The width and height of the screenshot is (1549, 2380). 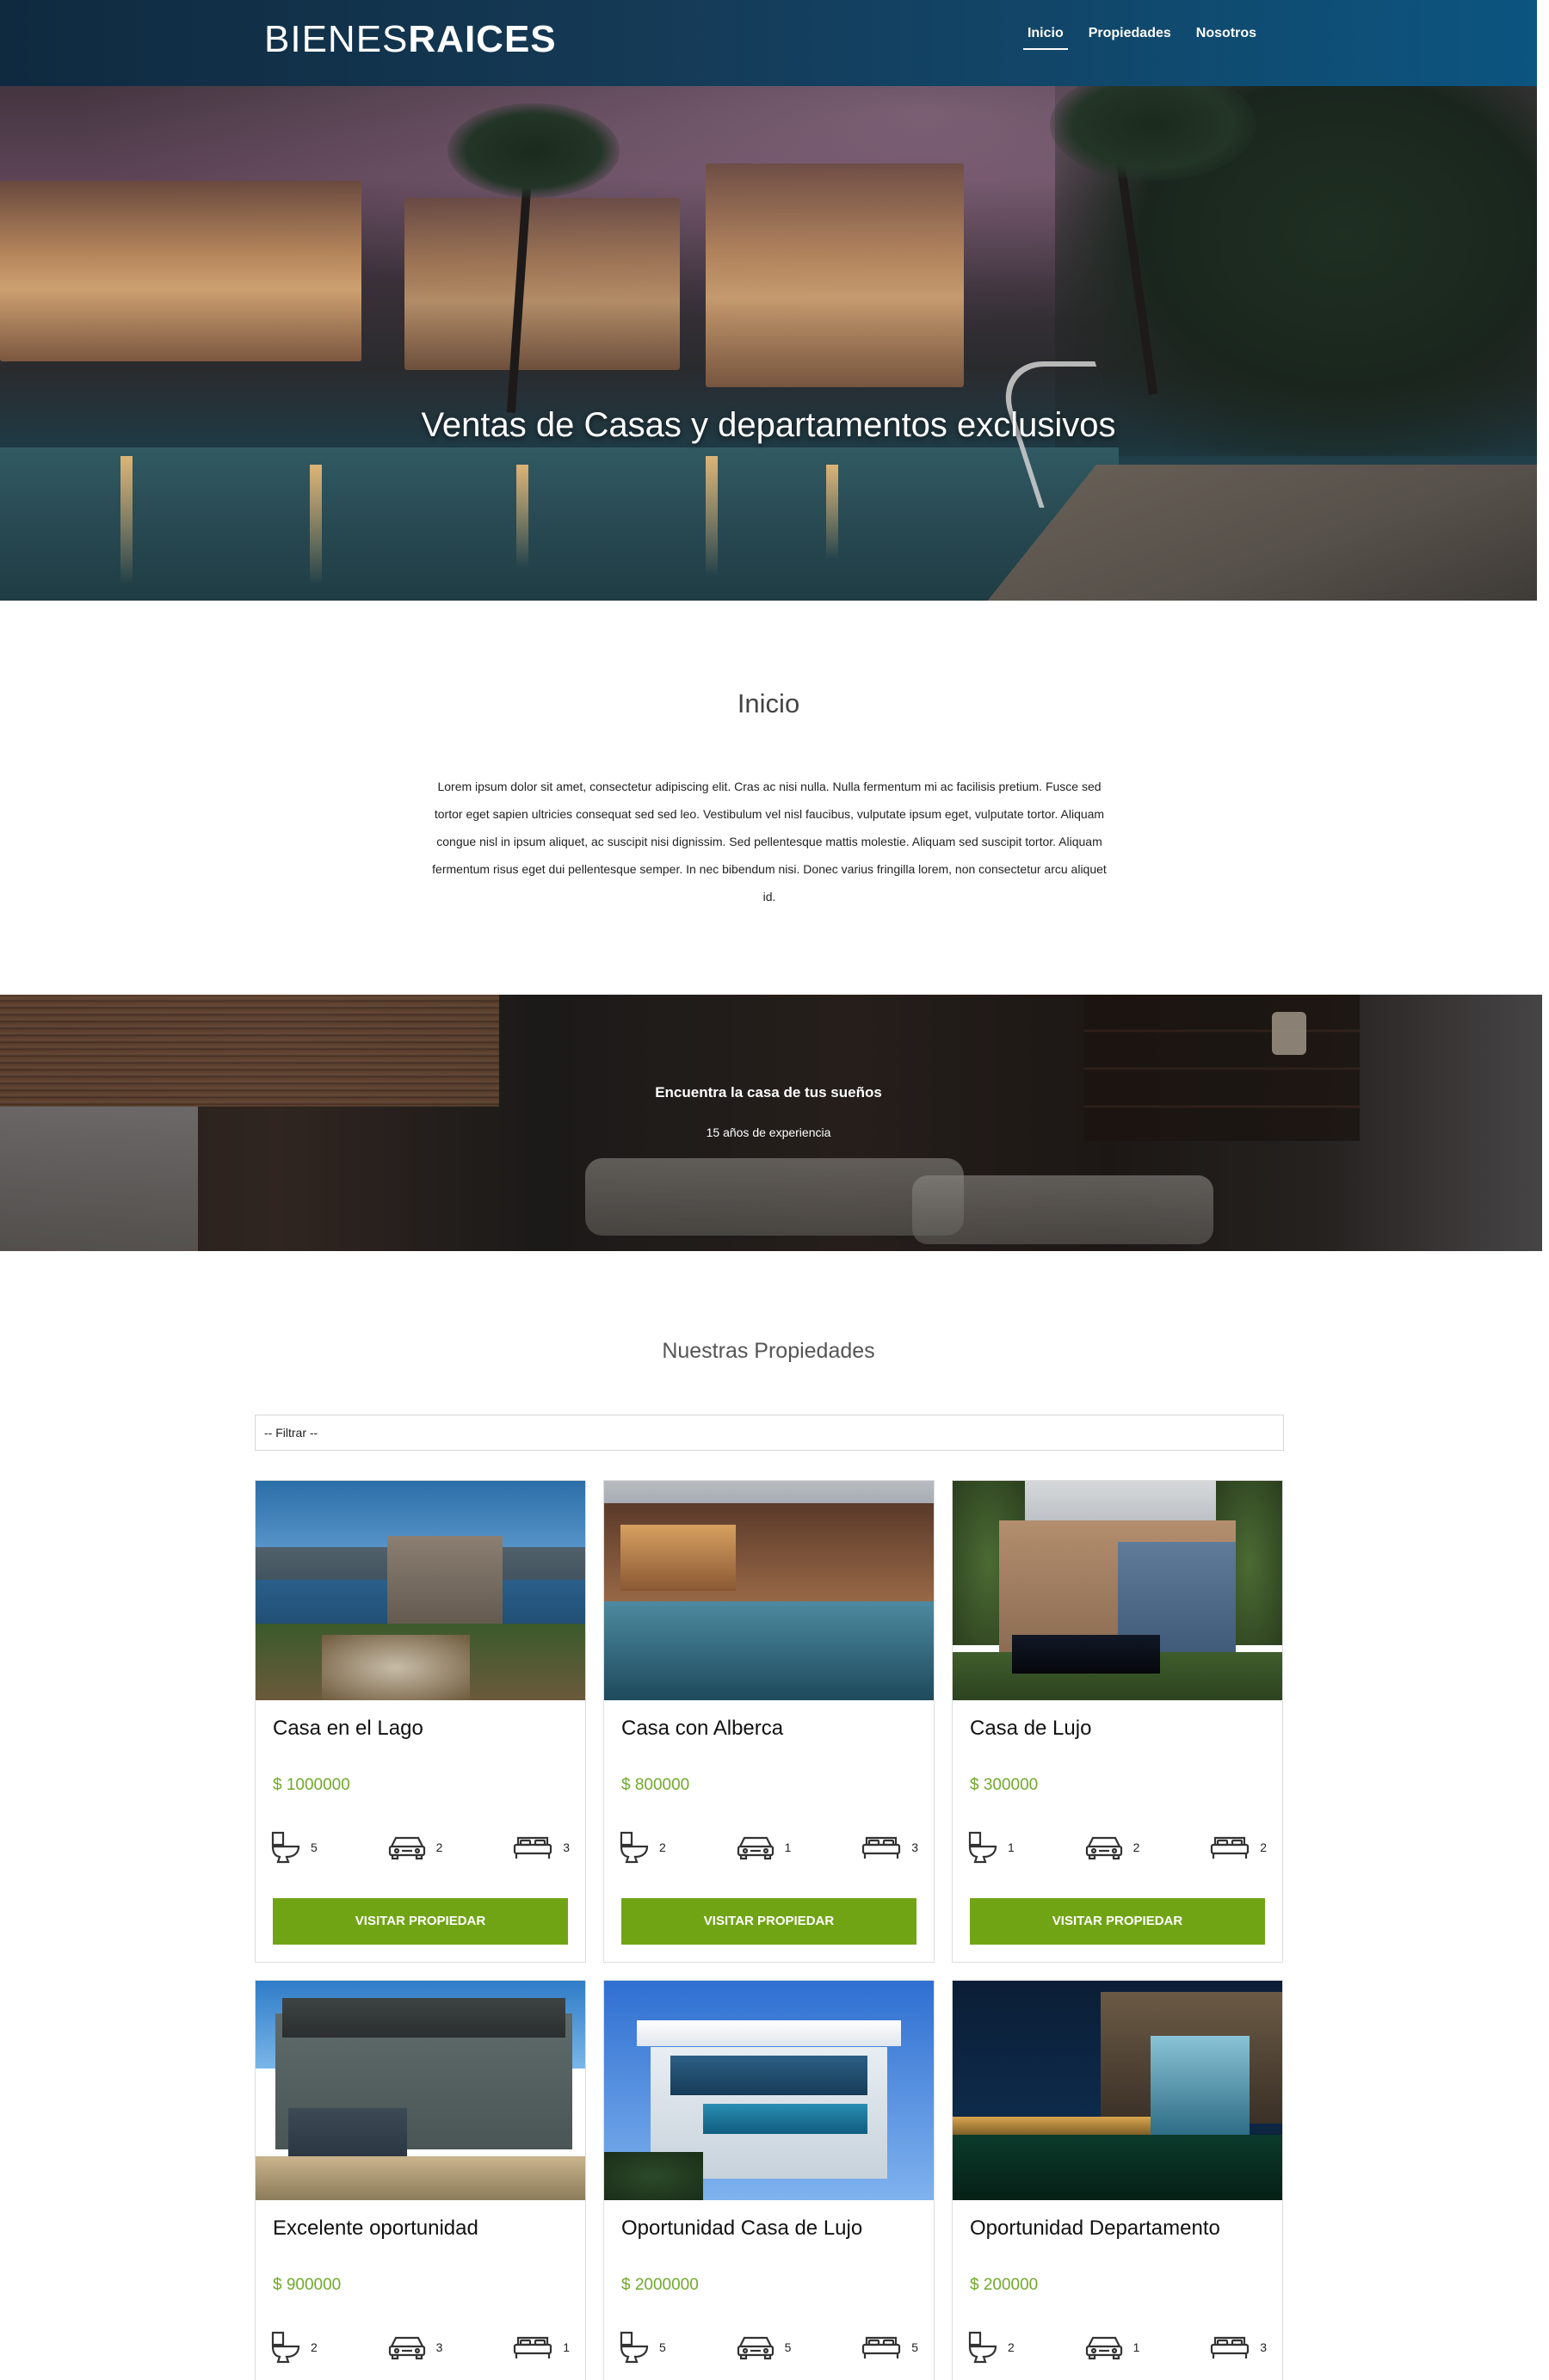 What do you see at coordinates (991, 1848) in the screenshot?
I see `feature-baths: 1` at bounding box center [991, 1848].